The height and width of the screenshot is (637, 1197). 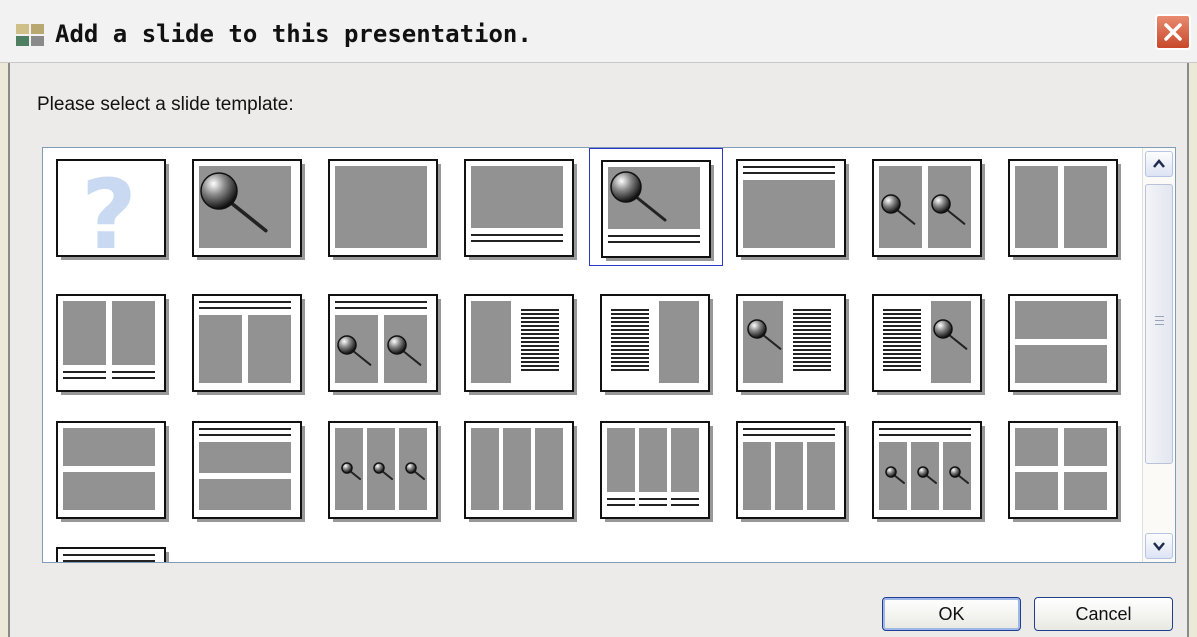 What do you see at coordinates (928, 471) in the screenshot?
I see `title-three-magnifier-icon` at bounding box center [928, 471].